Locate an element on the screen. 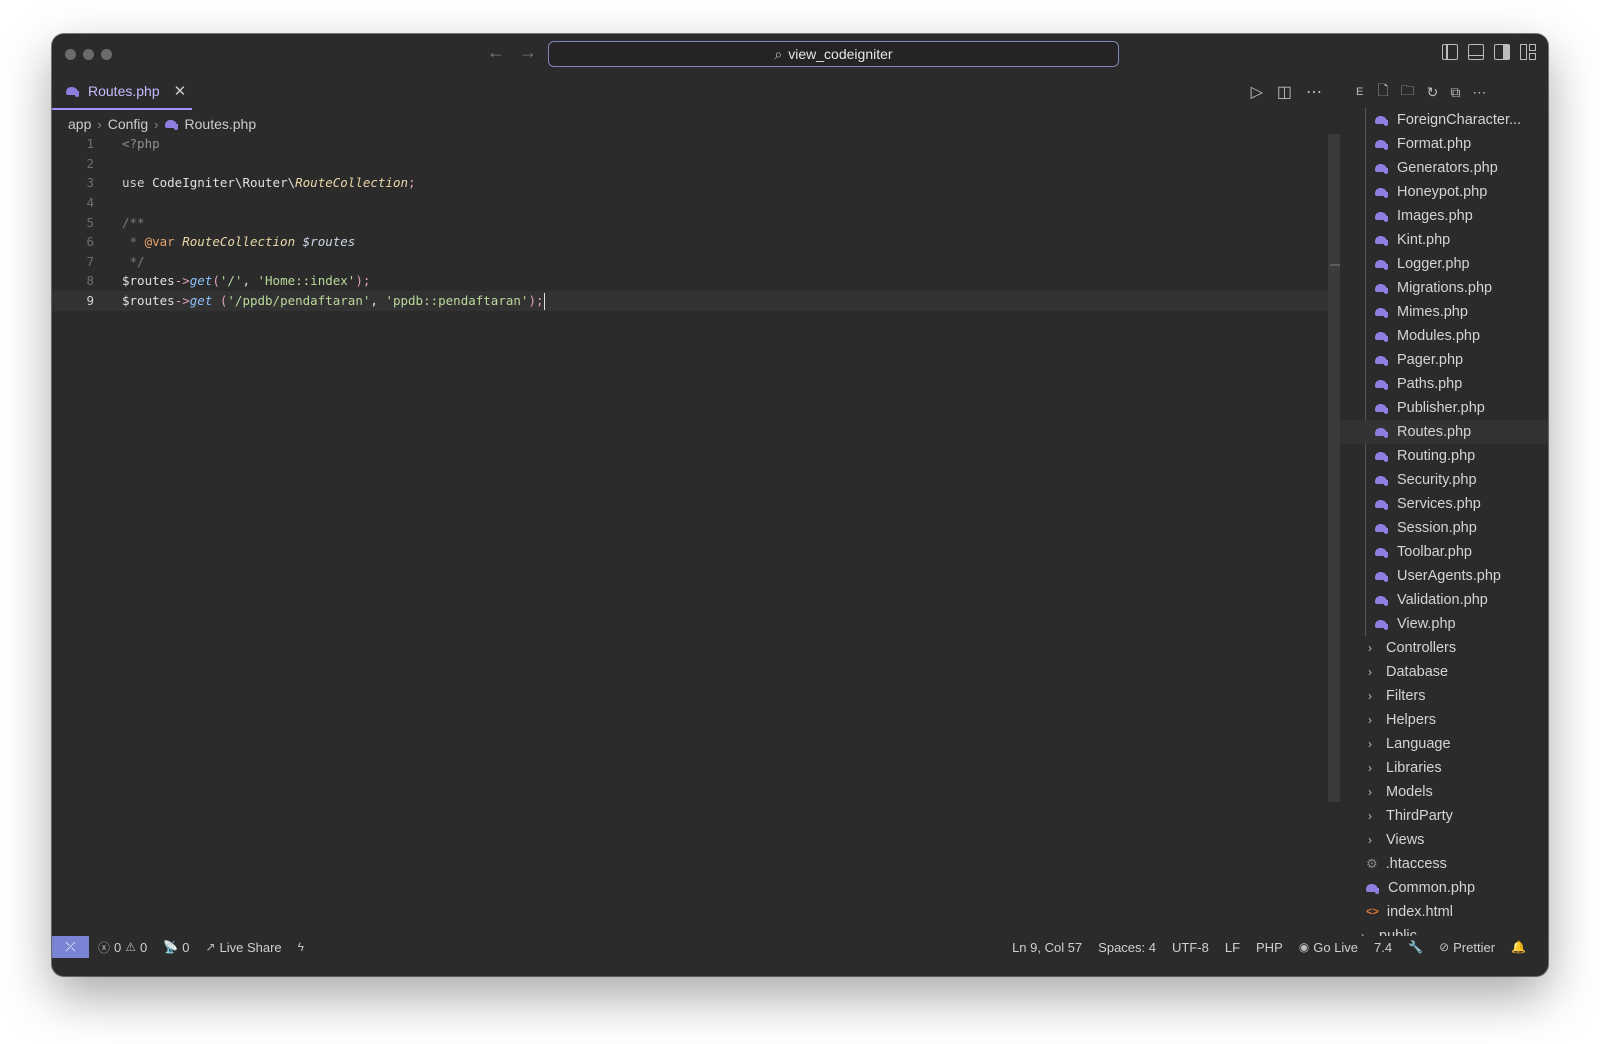  tree-folder: › Controllers is located at coordinates (1444, 648).